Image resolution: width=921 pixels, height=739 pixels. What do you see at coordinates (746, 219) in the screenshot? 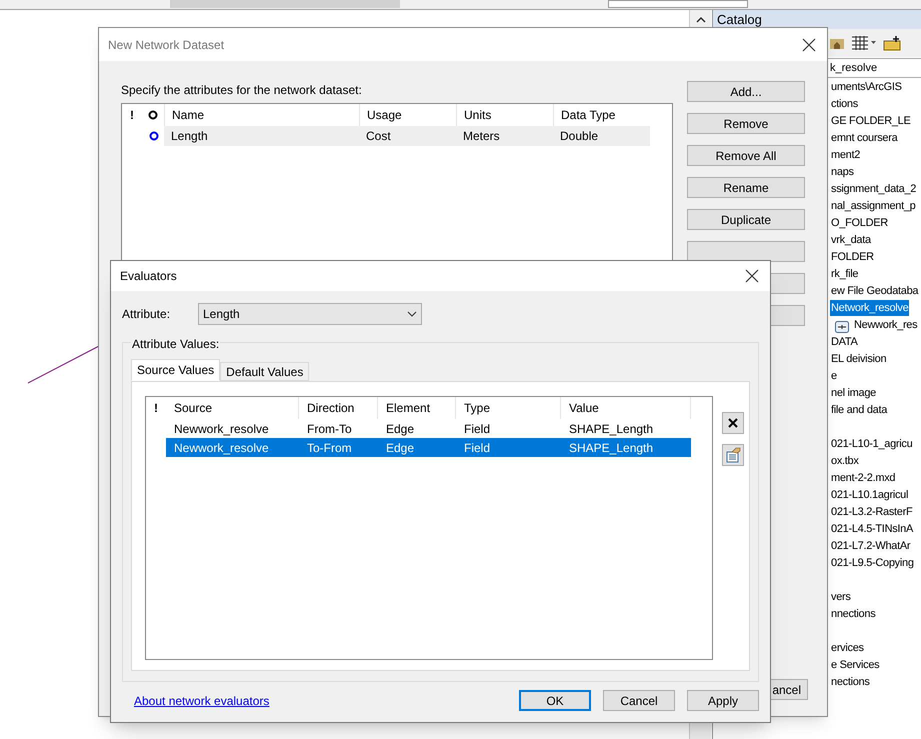
I see `dialog-button: Duplicate` at bounding box center [746, 219].